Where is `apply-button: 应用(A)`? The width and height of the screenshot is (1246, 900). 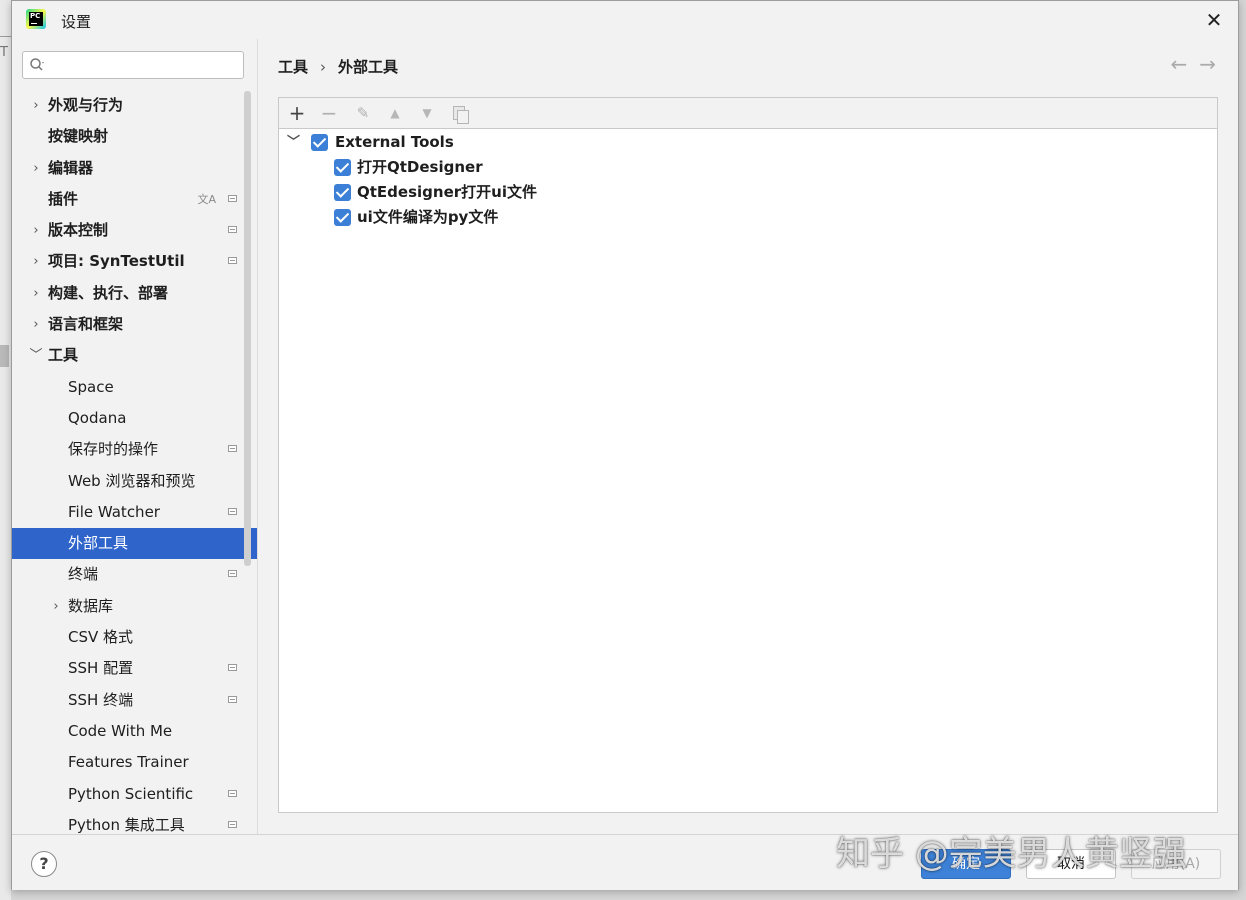 apply-button: 应用(A) is located at coordinates (1176, 864).